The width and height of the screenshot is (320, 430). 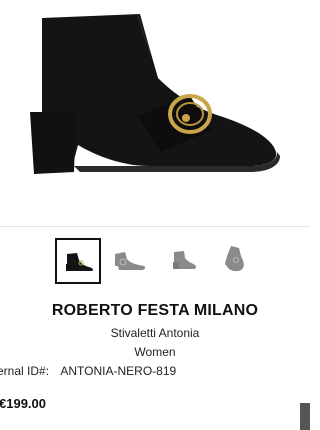 I want to click on product-brand: ROBERTO FESTA MILANO, so click(x=155, y=310).